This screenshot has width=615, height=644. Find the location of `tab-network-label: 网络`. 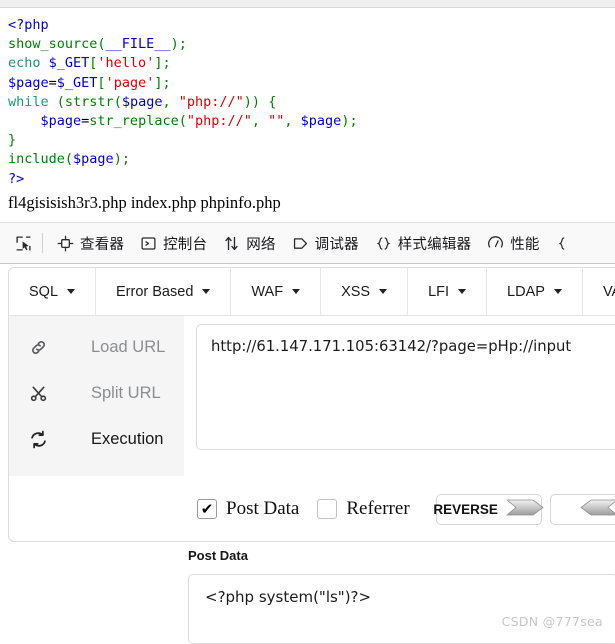

tab-network-label: 网络 is located at coordinates (261, 244).